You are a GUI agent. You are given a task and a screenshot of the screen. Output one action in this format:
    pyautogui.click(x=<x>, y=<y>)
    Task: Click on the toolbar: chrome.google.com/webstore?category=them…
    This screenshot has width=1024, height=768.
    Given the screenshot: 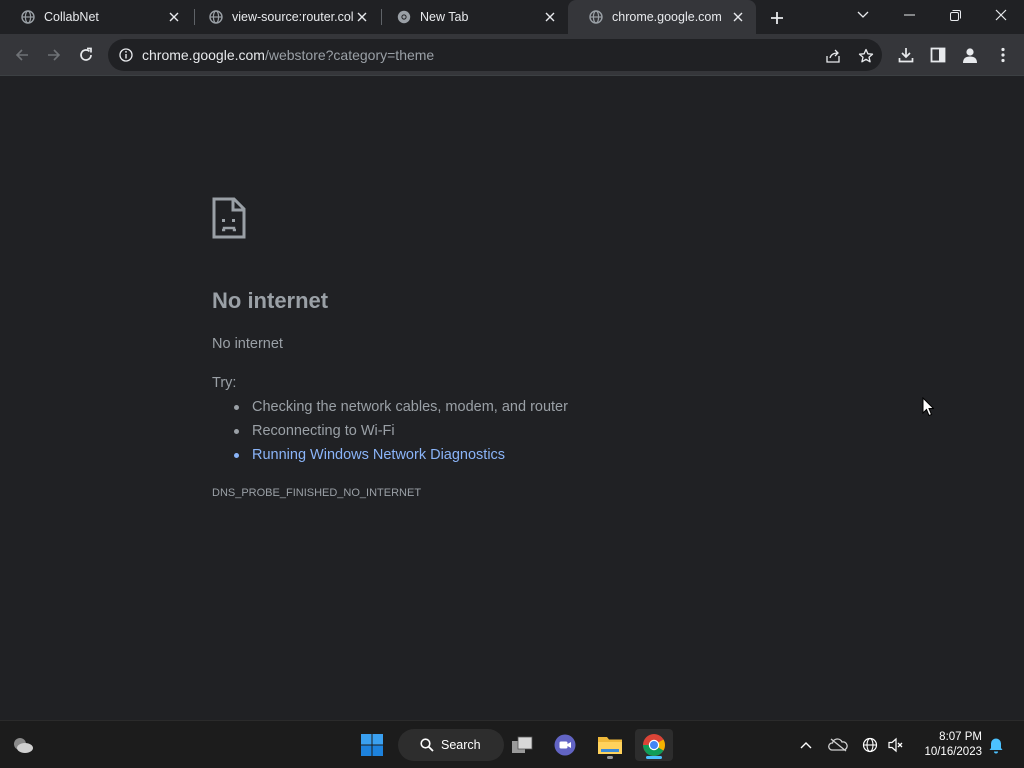 What is the action you would take?
    pyautogui.click(x=512, y=55)
    